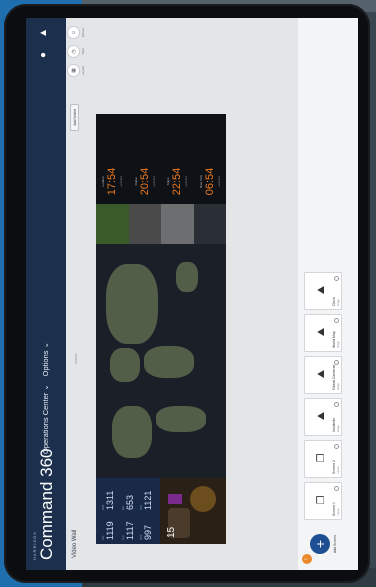 The image size is (376, 587). What do you see at coordinates (108, 500) in the screenshot?
I see `stat-cell: OPS 1311` at bounding box center [108, 500].